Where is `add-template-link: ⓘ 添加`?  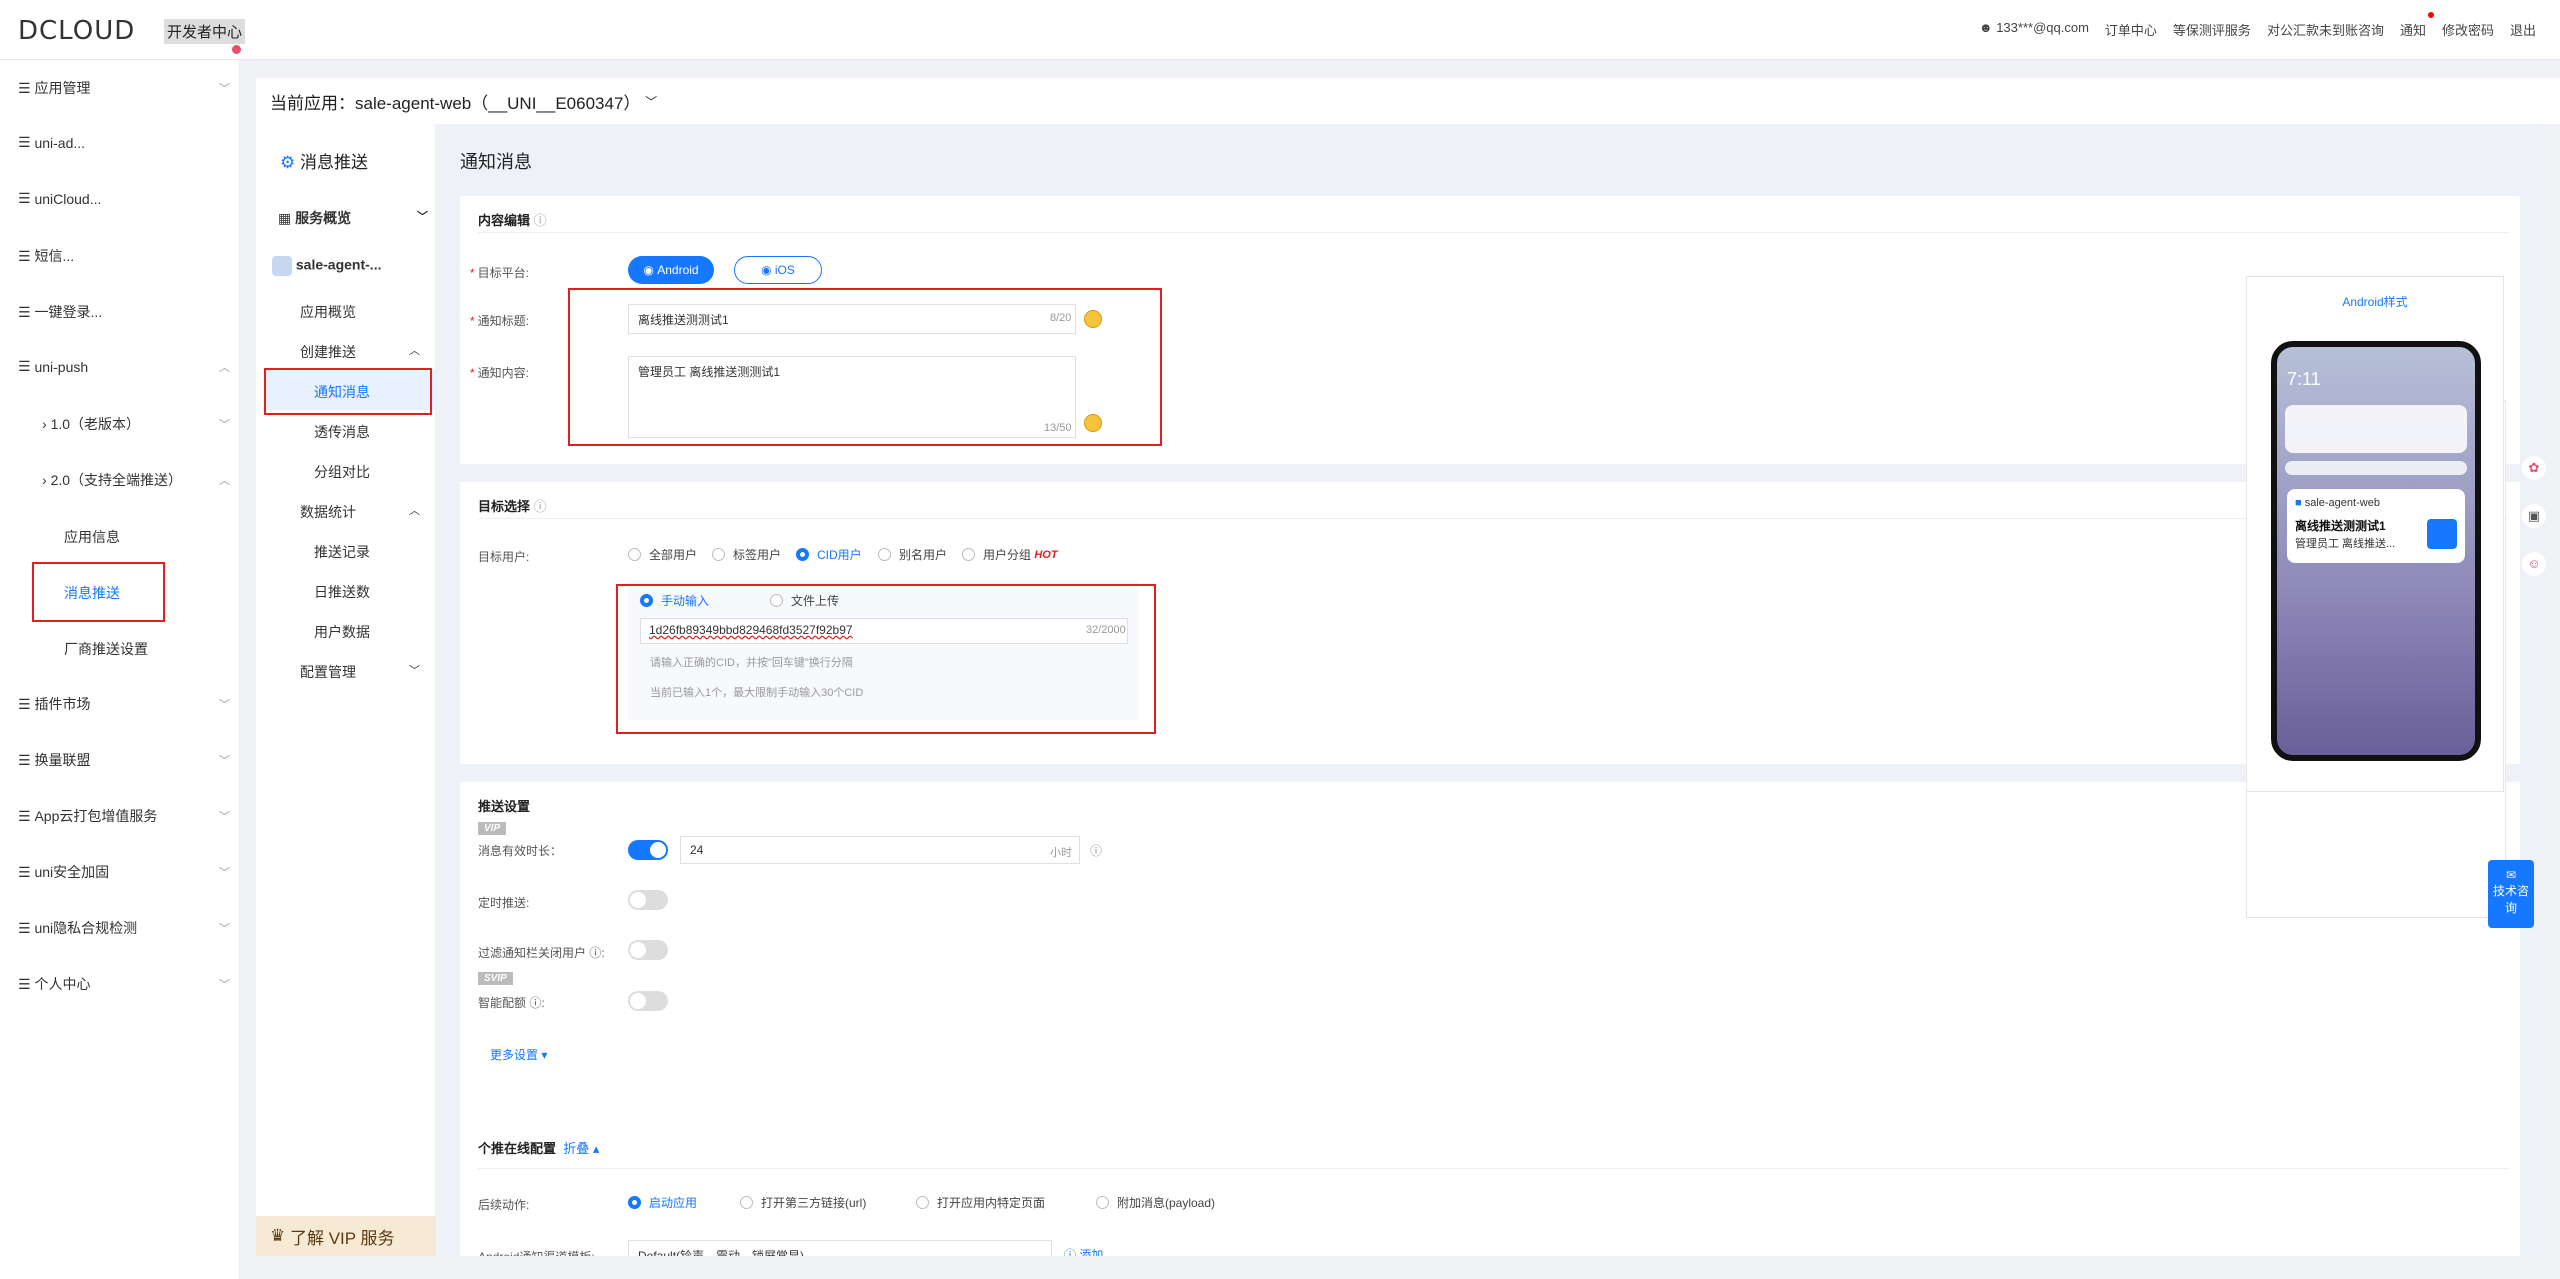 add-template-link: ⓘ 添加 is located at coordinates (1083, 1251).